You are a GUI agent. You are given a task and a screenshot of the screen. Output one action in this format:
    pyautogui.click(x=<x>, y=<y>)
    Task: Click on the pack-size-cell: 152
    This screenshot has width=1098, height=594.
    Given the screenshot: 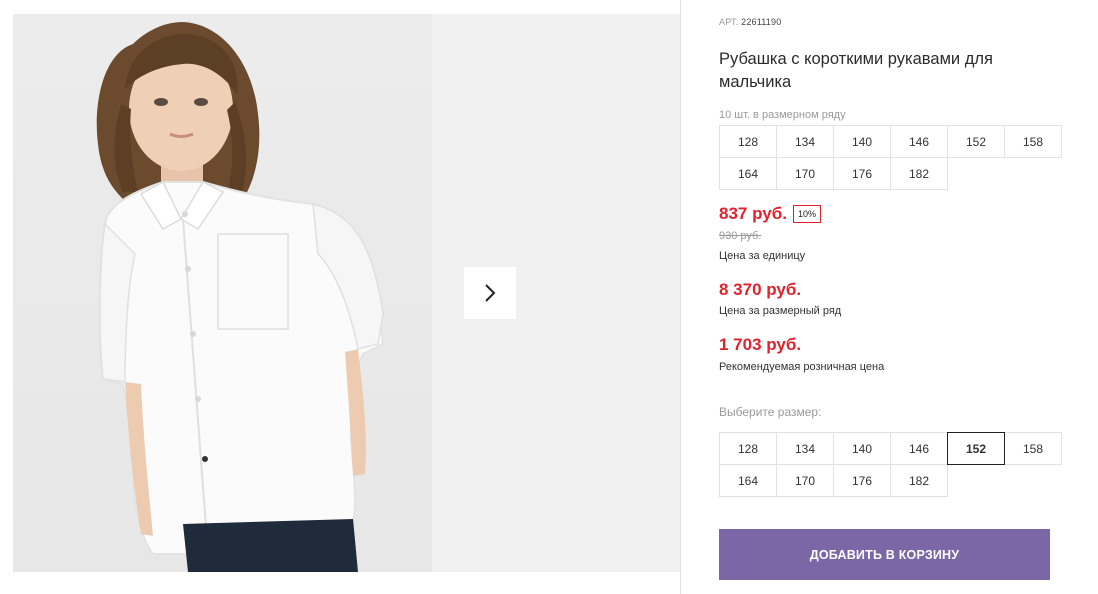 What is the action you would take?
    pyautogui.click(x=976, y=141)
    